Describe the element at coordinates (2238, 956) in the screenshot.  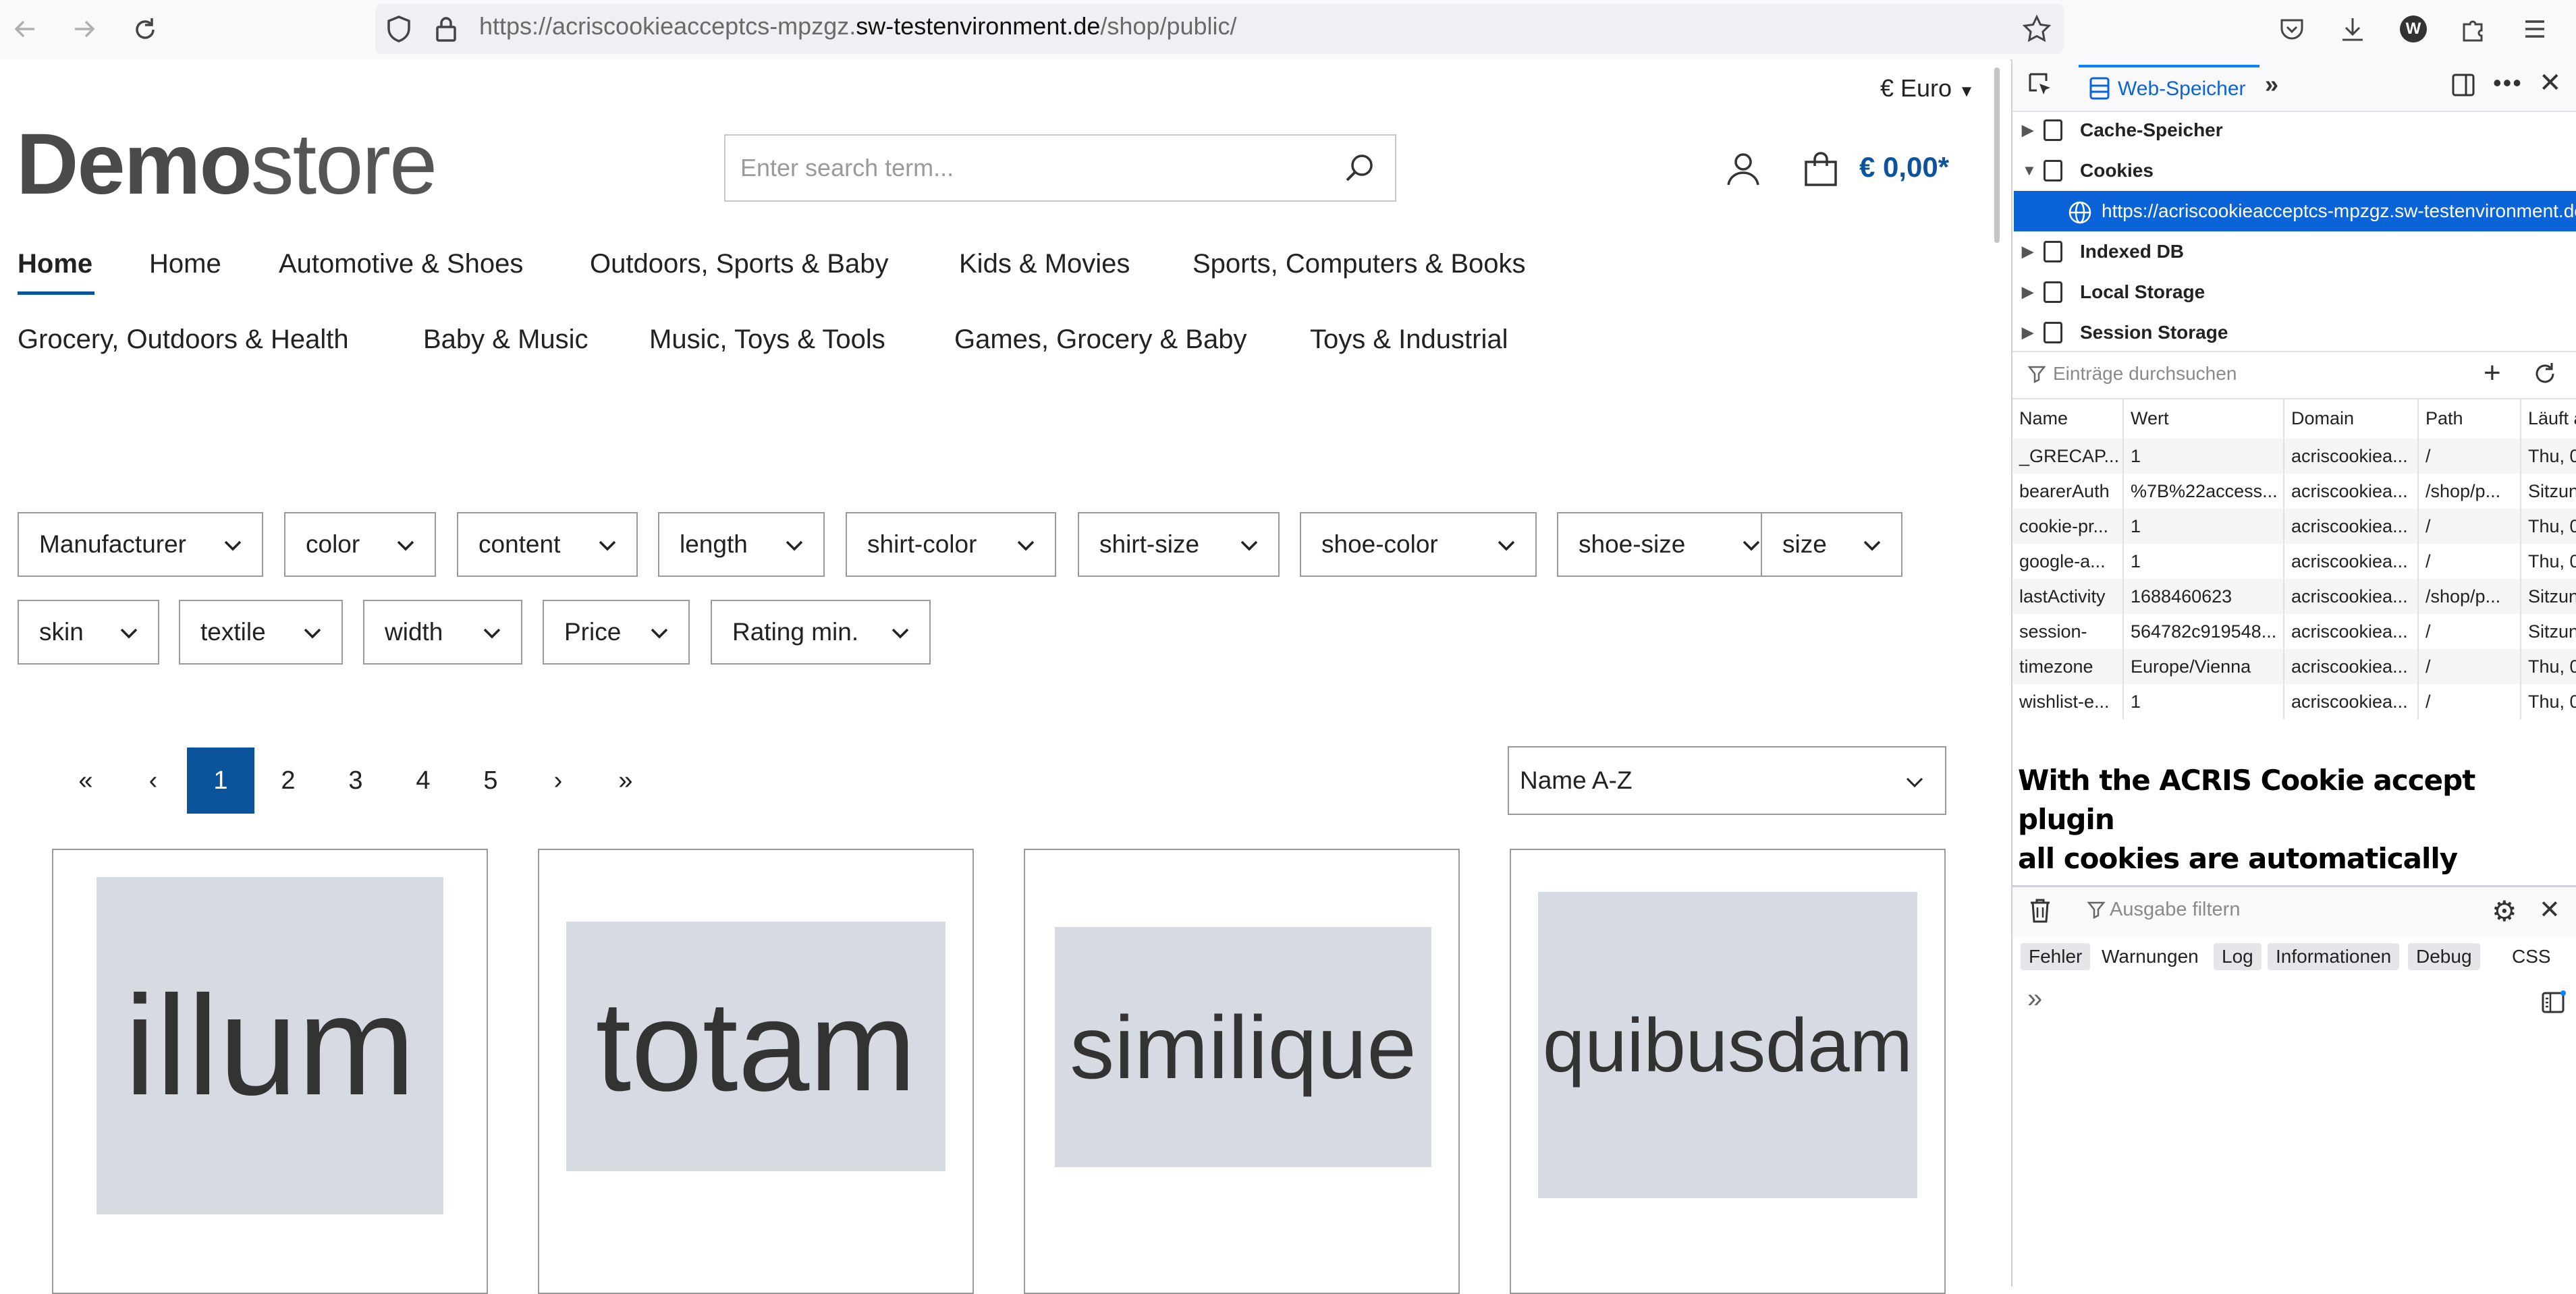
I see `level-filter-log: Log` at that location.